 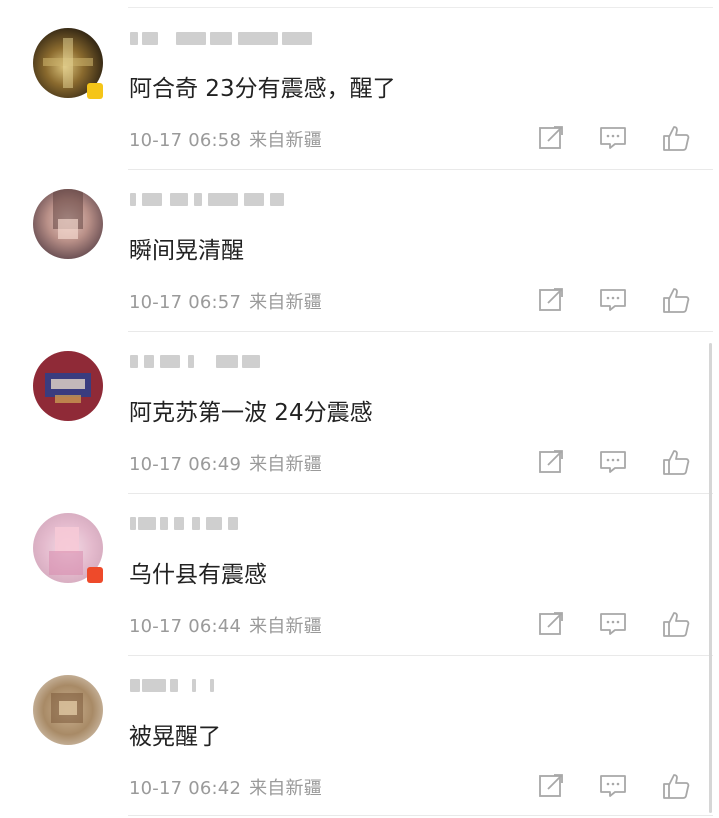 What do you see at coordinates (420, 815) in the screenshot?
I see `comment-divider` at bounding box center [420, 815].